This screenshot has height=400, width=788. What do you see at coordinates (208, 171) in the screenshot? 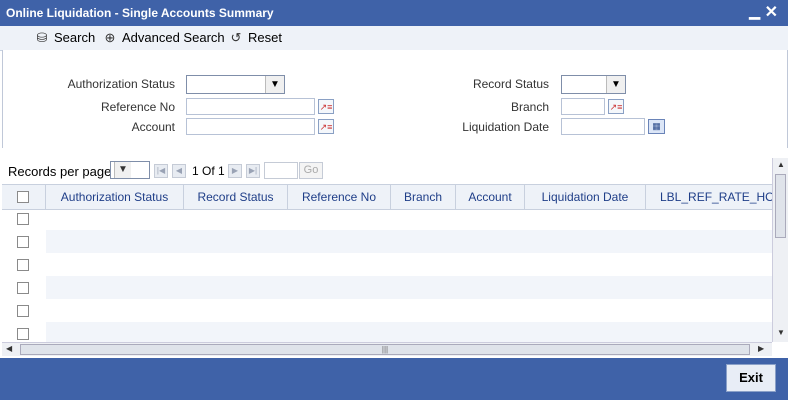
I see `page-info: 1 Of 1` at bounding box center [208, 171].